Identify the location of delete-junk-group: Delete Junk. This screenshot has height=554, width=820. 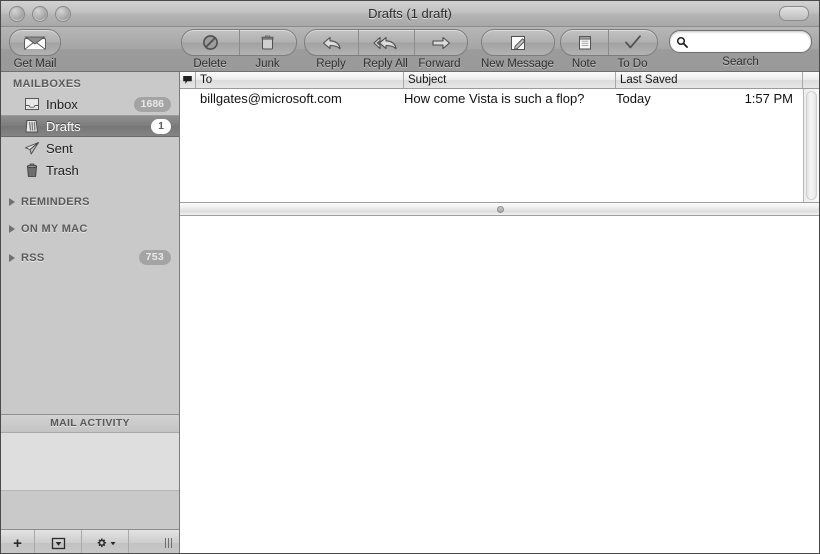
(239, 49).